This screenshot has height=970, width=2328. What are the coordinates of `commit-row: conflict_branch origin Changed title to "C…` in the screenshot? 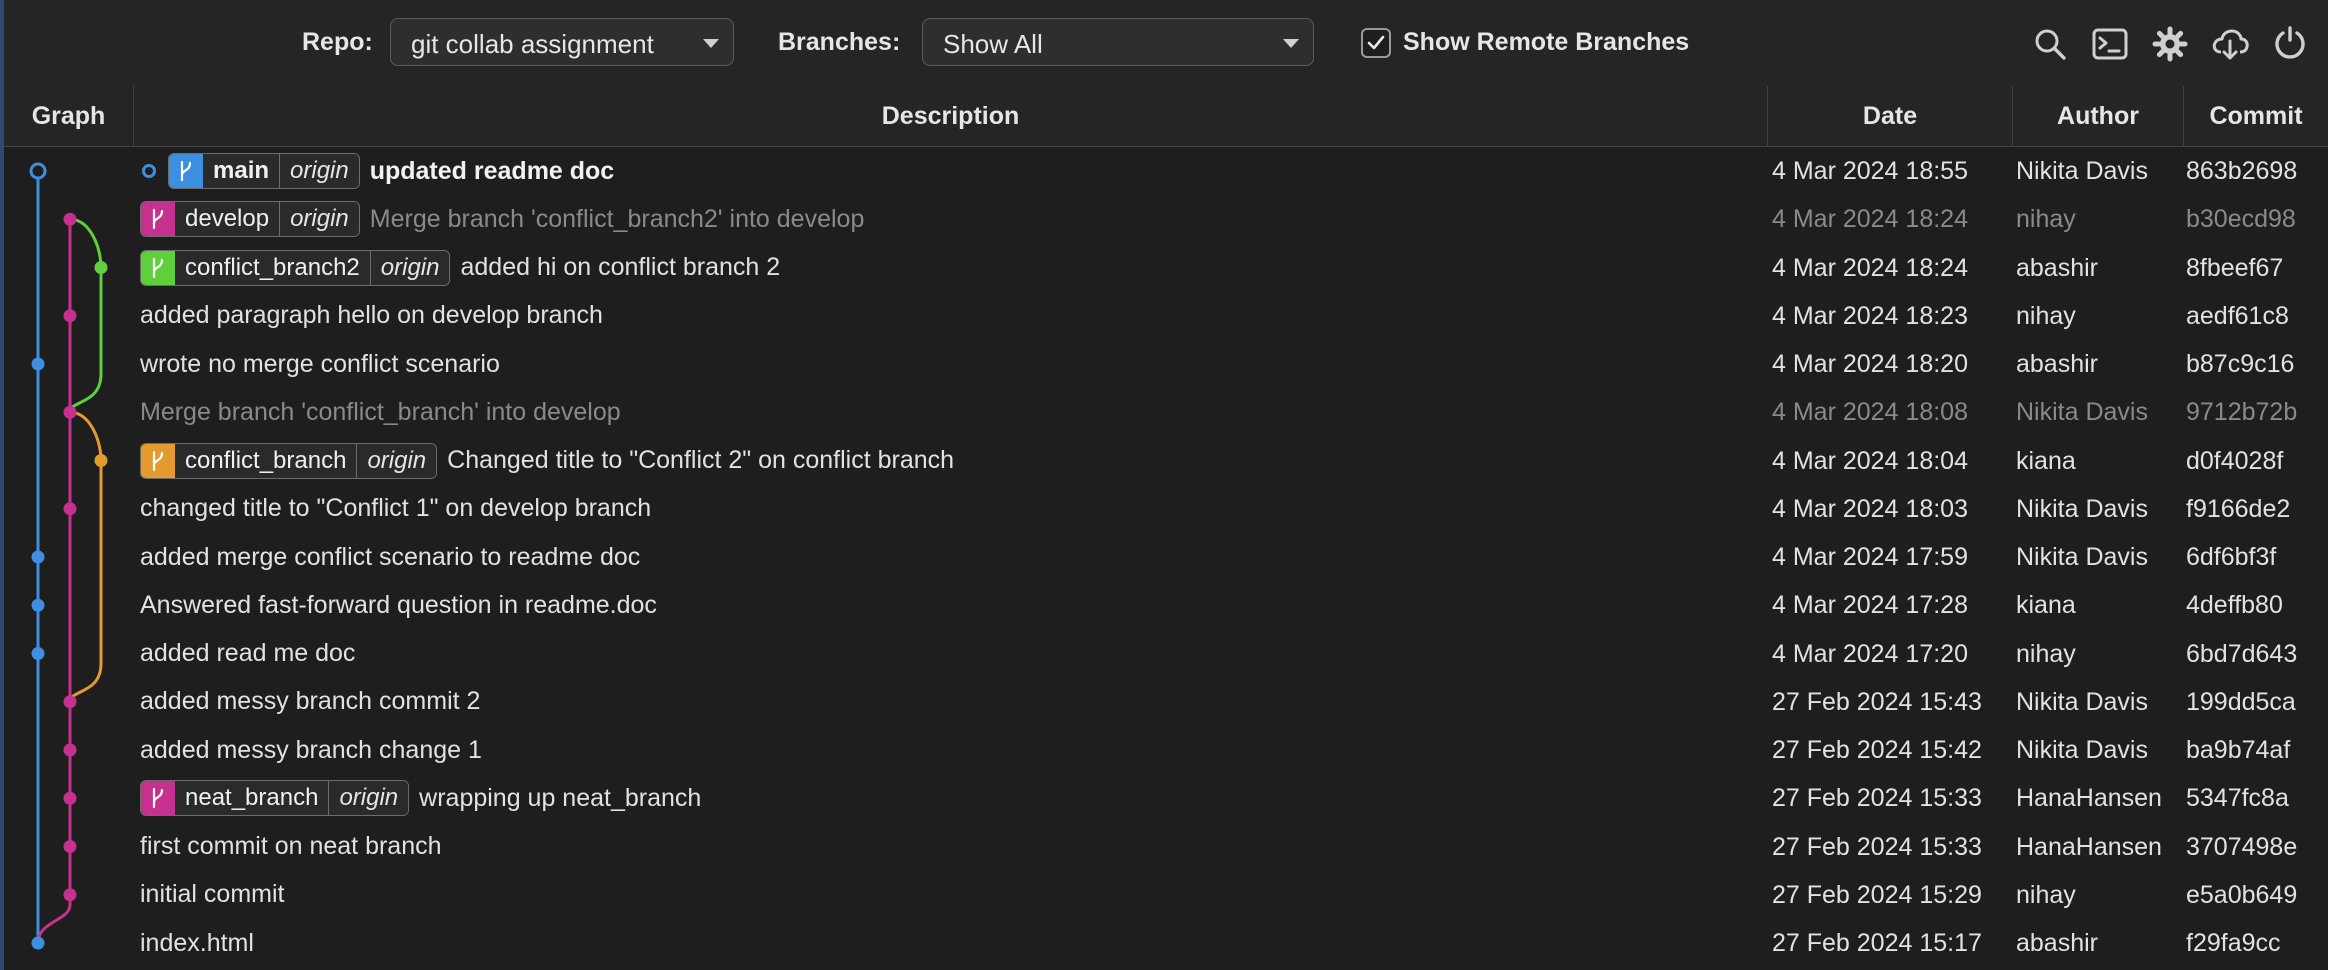 It's located at (1164, 461).